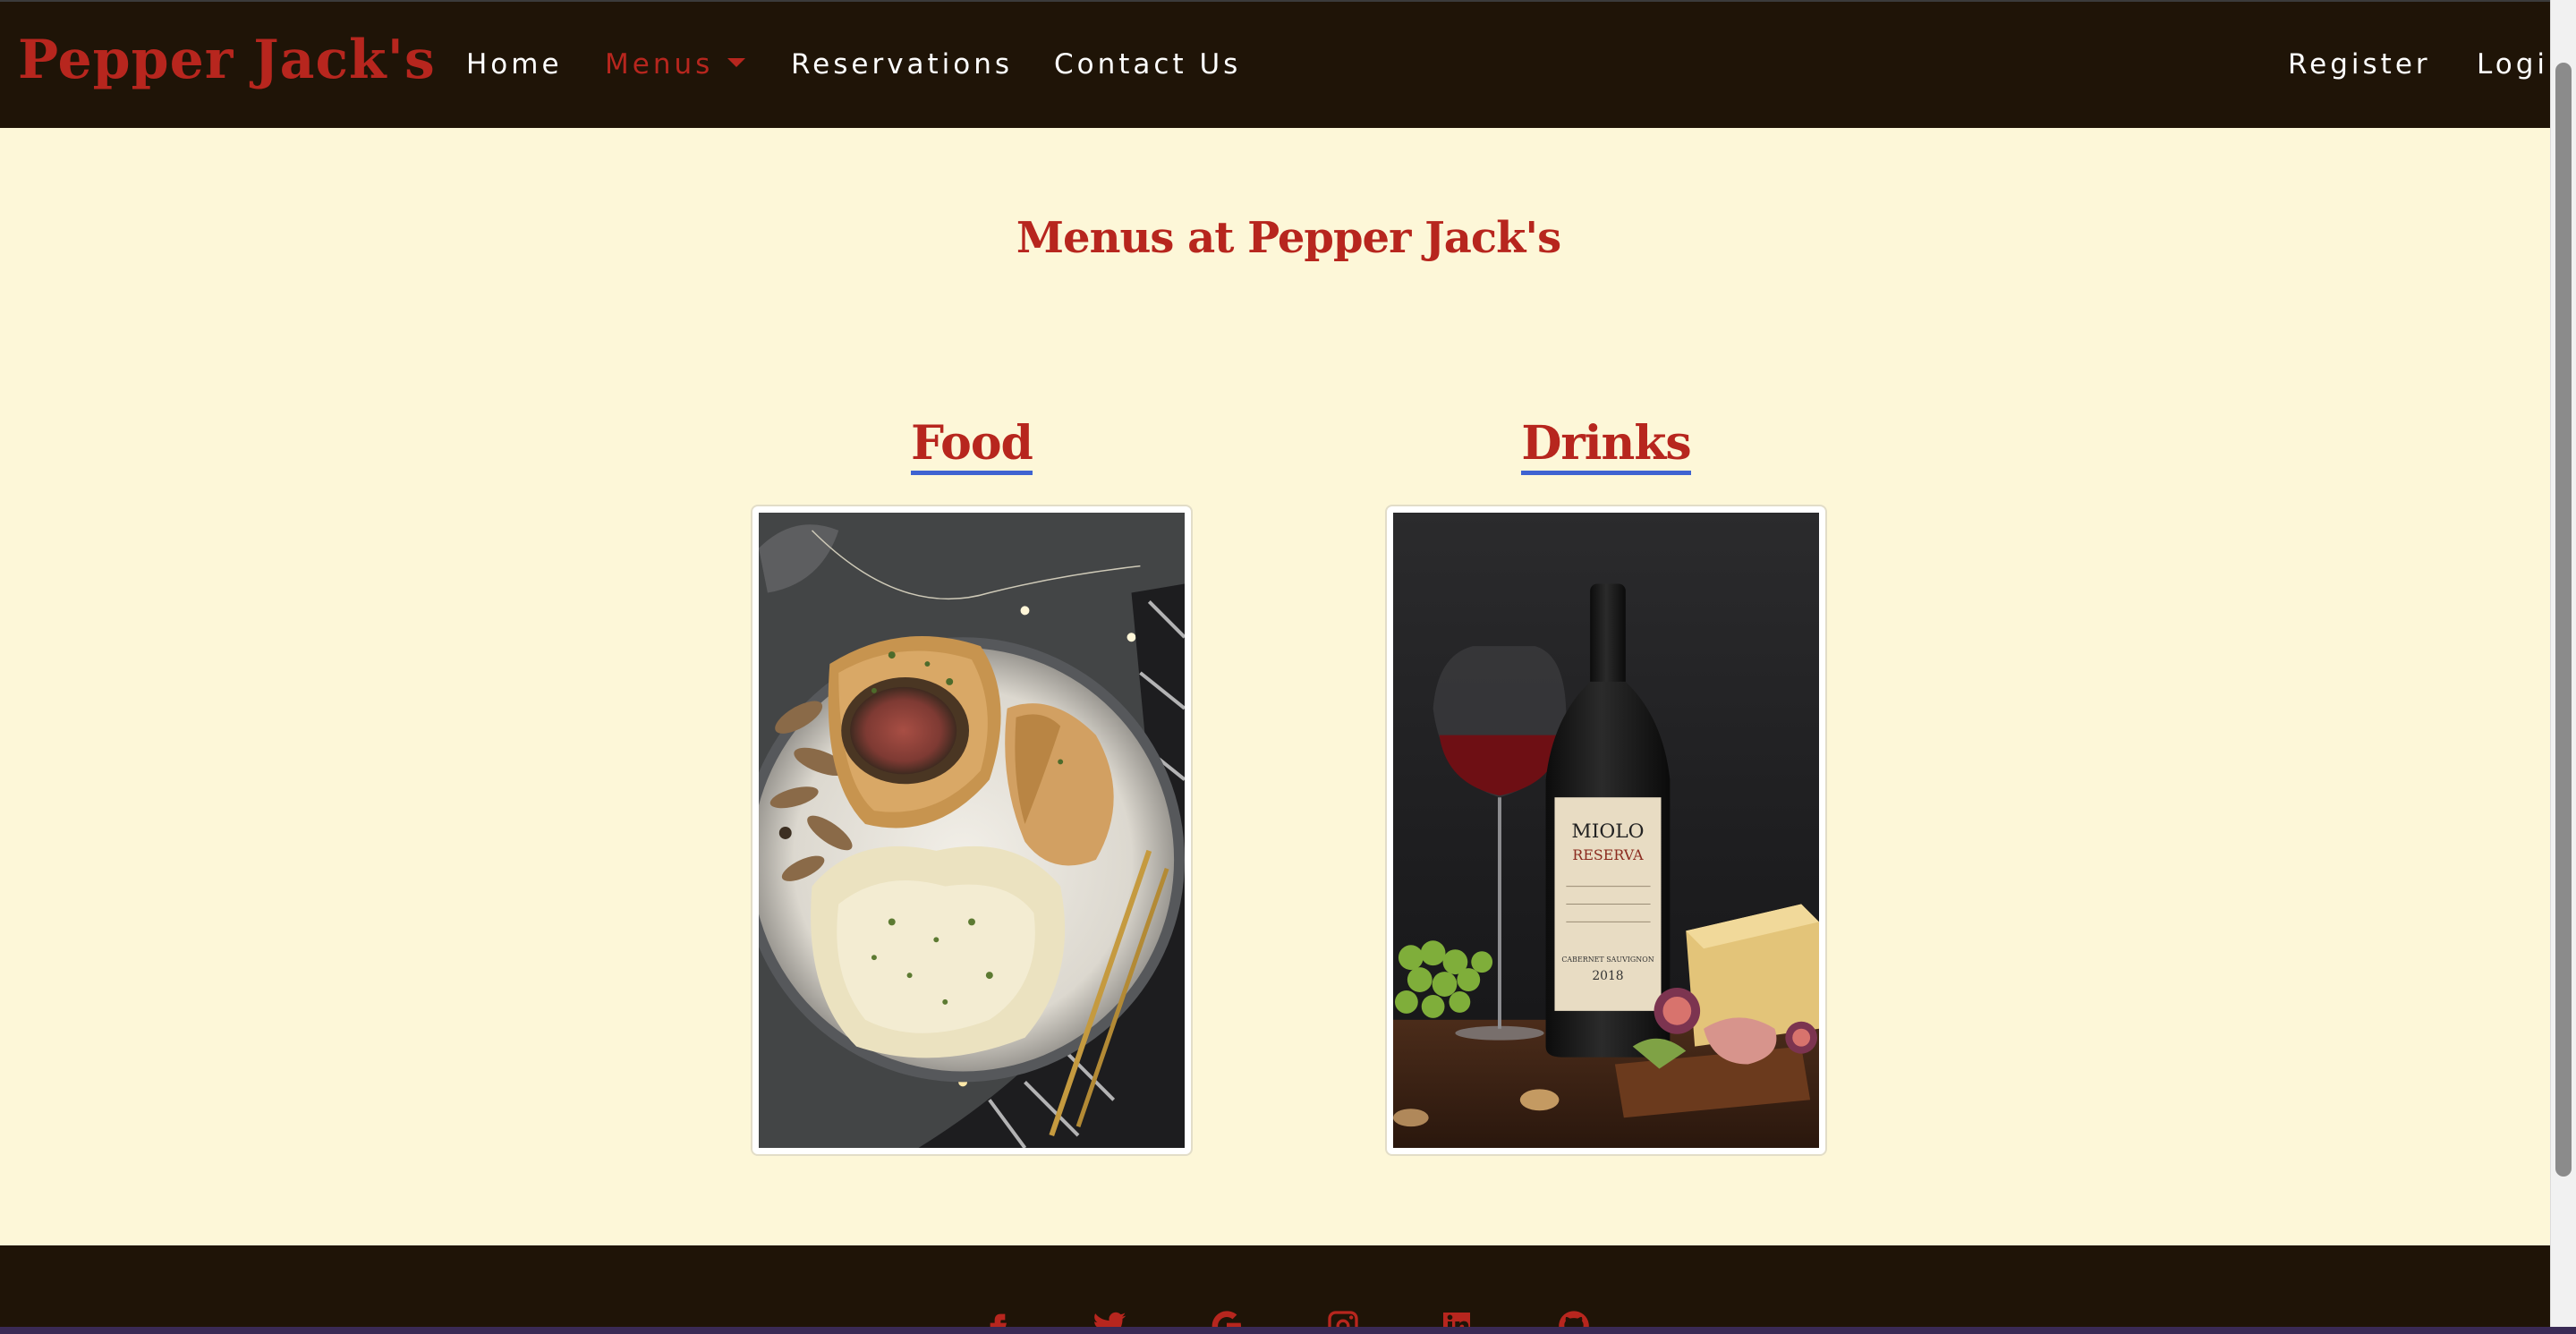 Image resolution: width=2576 pixels, height=1334 pixels. I want to click on nav-menus-label: Menus, so click(659, 64).